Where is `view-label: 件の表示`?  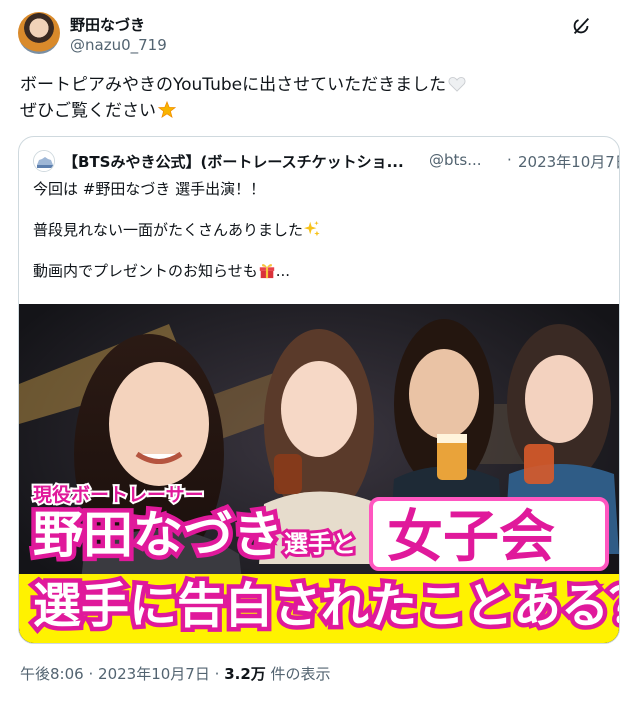 view-label: 件の表示 is located at coordinates (300, 674).